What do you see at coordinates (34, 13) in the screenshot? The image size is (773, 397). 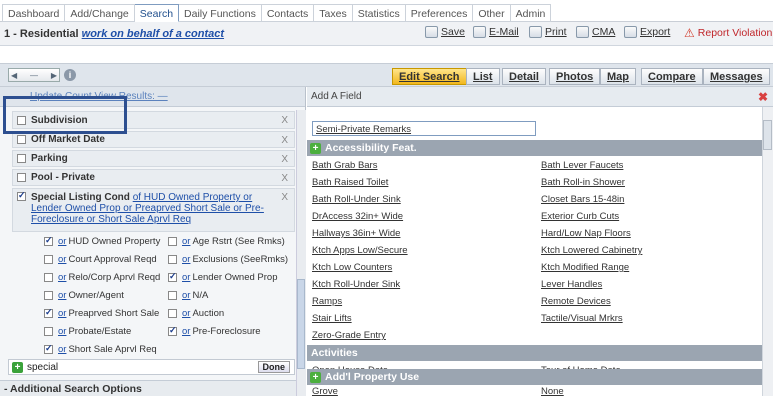 I see `tab-dashboard: Dashboard` at bounding box center [34, 13].